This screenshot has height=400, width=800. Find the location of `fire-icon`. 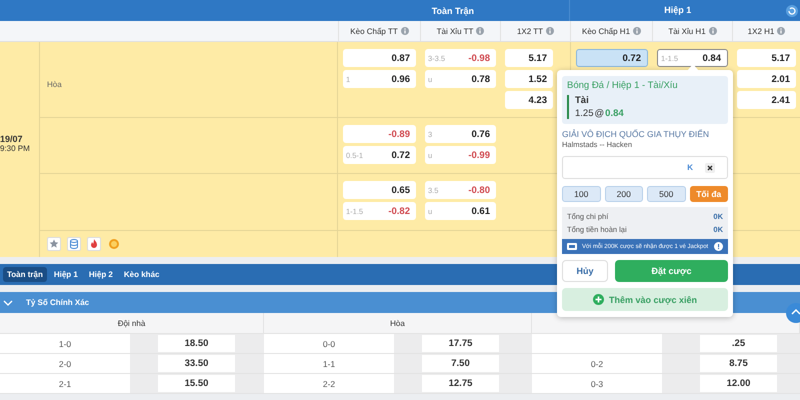

fire-icon is located at coordinates (94, 244).